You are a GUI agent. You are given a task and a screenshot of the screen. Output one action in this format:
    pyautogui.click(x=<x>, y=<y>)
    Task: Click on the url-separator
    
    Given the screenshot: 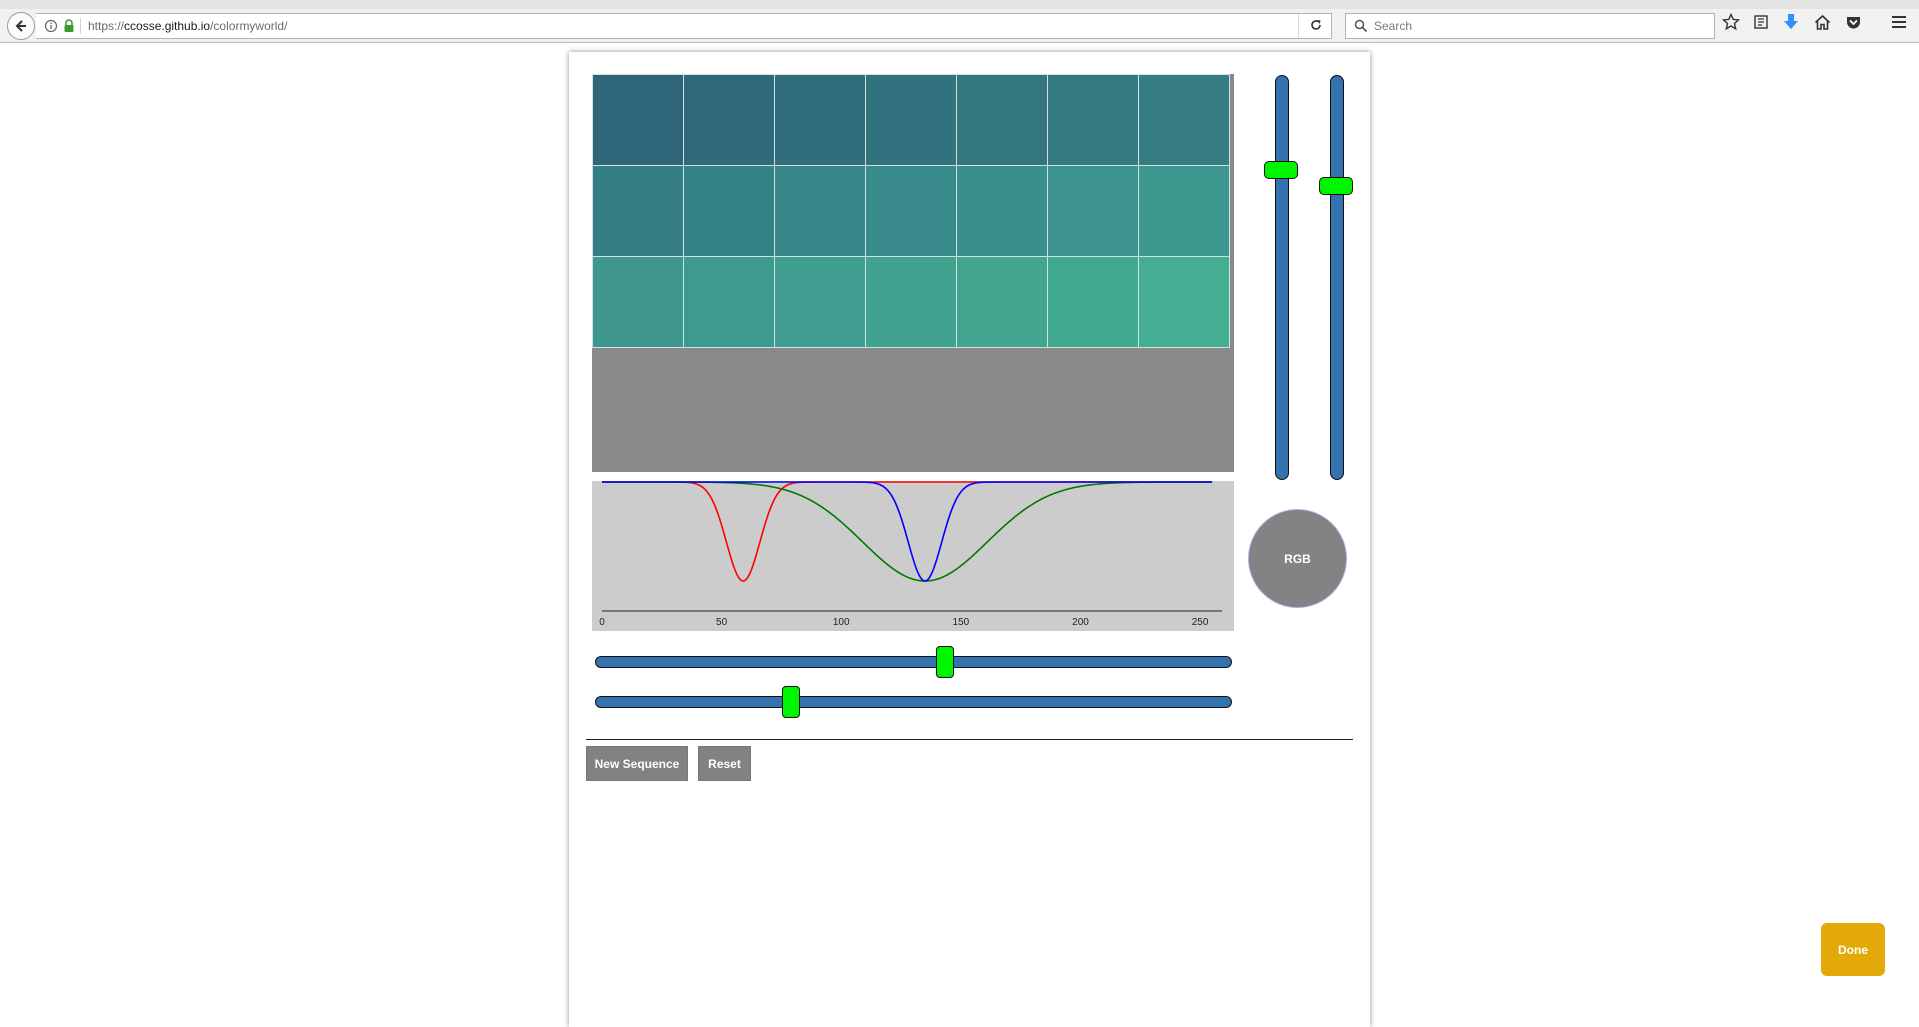 What is the action you would take?
    pyautogui.click(x=80, y=26)
    